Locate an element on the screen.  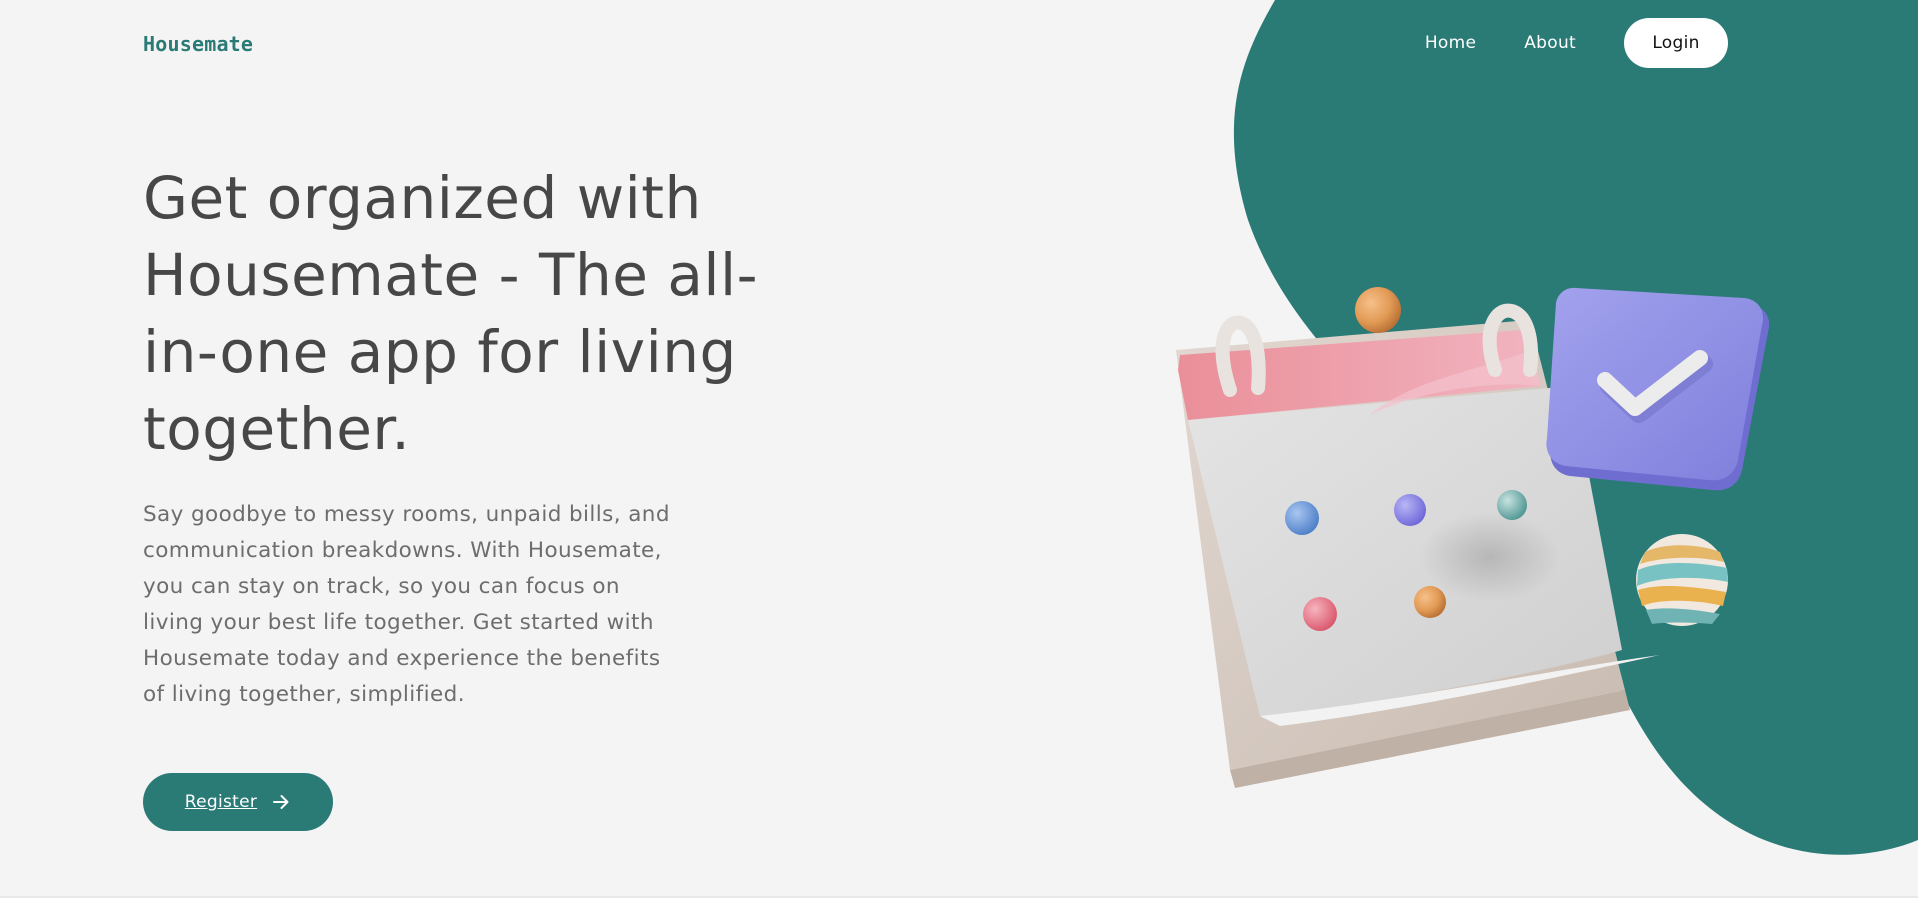
brand-logo: Housemate is located at coordinates (198, 44).